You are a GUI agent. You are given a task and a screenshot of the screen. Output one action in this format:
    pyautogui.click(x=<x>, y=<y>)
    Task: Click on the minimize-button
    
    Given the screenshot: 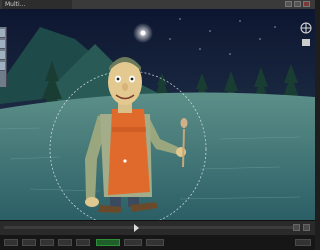 What is the action you would take?
    pyautogui.click(x=288, y=4)
    